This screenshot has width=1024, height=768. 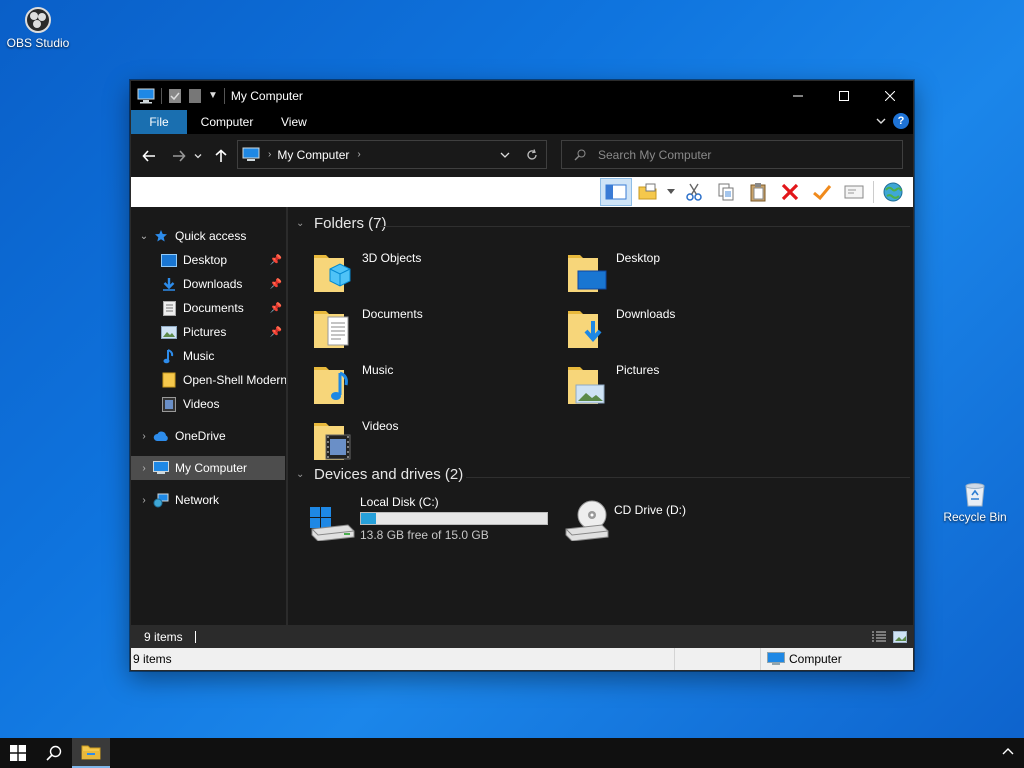 I want to click on recent-locations-button, so click(x=198, y=156).